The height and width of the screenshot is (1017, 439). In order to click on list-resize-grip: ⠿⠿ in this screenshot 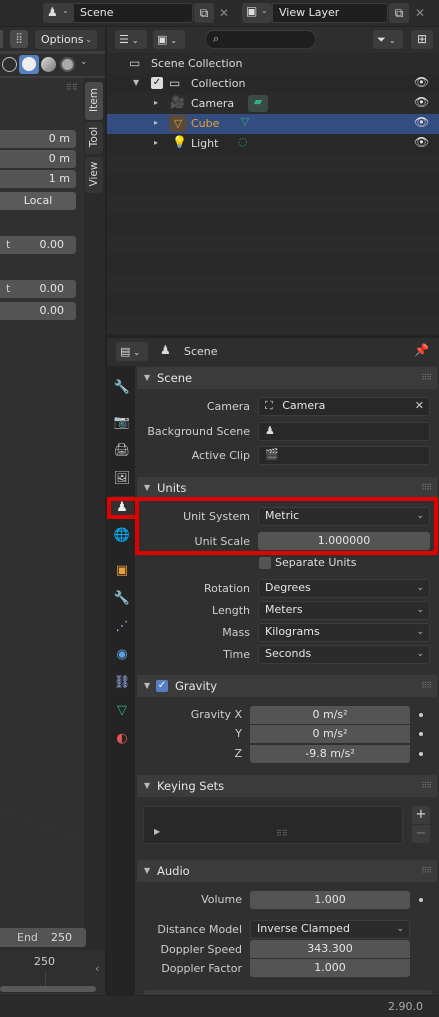, I will do `click(282, 833)`.